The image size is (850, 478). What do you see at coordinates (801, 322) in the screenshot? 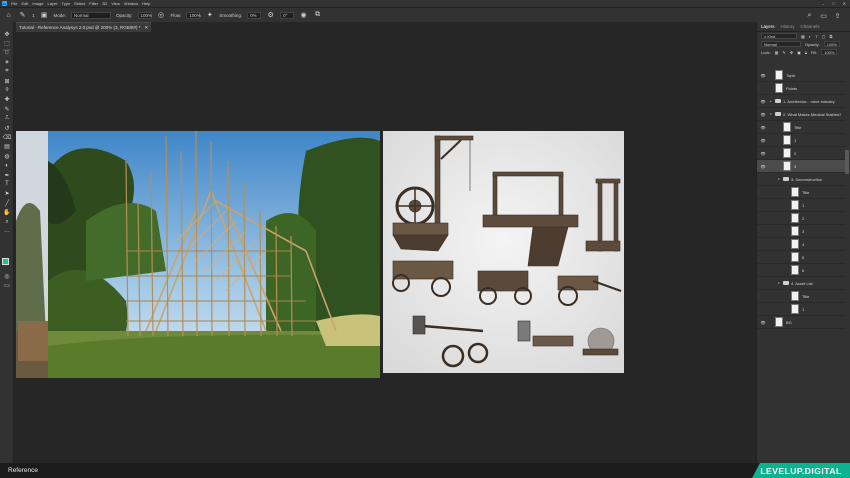
I see `layer-row: 👁︎ BG` at bounding box center [801, 322].